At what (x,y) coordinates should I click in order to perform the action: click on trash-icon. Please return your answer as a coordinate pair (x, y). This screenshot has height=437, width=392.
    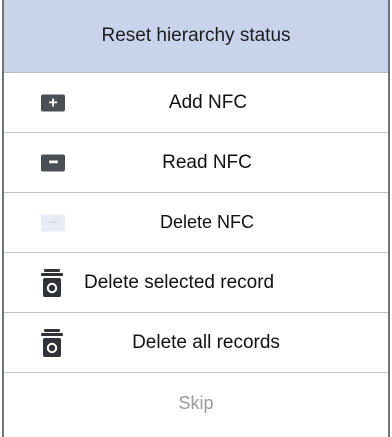
    Looking at the image, I should click on (52, 283).